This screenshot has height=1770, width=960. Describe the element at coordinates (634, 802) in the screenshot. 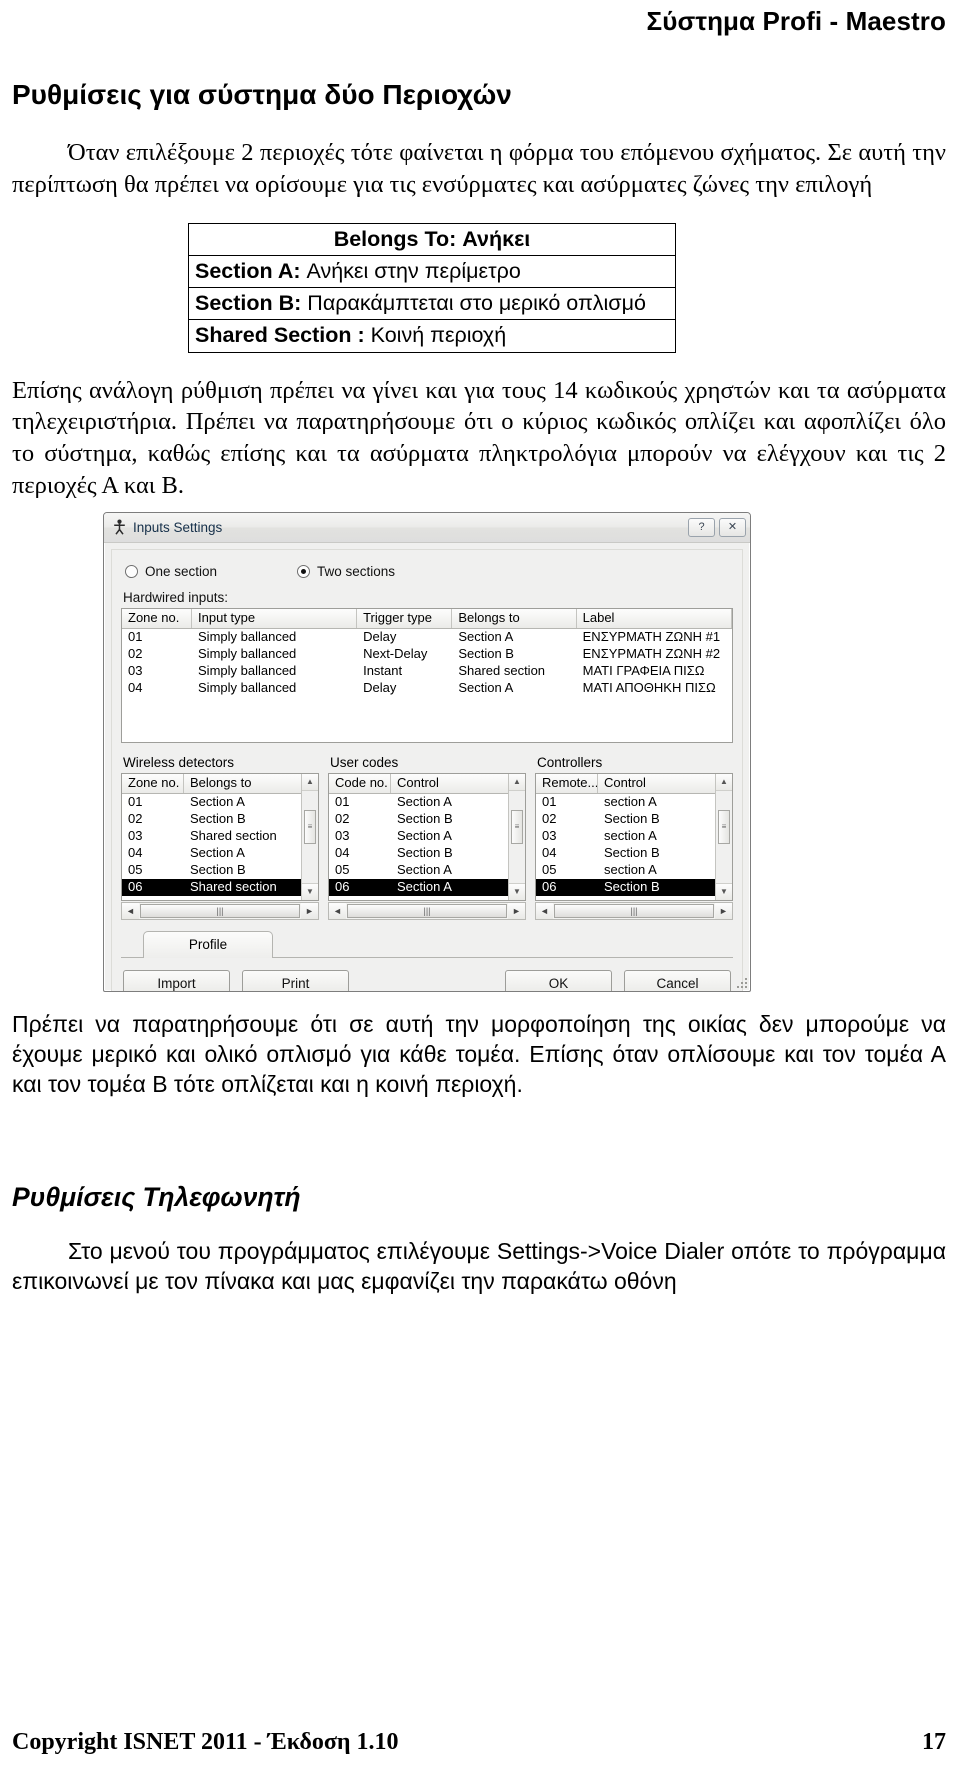

I see `list-item: 01 section A` at that location.